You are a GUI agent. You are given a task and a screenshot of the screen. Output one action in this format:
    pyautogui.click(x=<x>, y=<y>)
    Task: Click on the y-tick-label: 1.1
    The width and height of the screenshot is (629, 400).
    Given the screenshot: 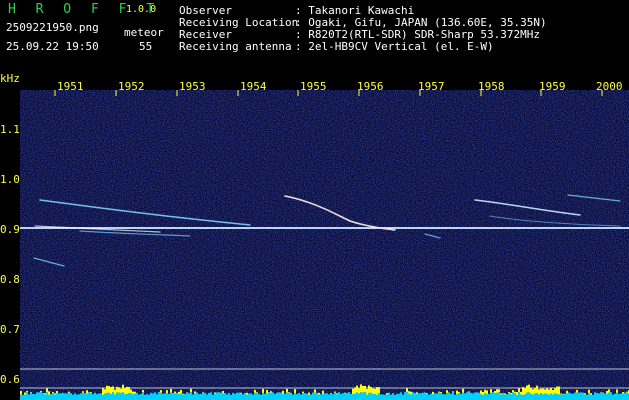 What is the action you would take?
    pyautogui.click(x=10, y=129)
    